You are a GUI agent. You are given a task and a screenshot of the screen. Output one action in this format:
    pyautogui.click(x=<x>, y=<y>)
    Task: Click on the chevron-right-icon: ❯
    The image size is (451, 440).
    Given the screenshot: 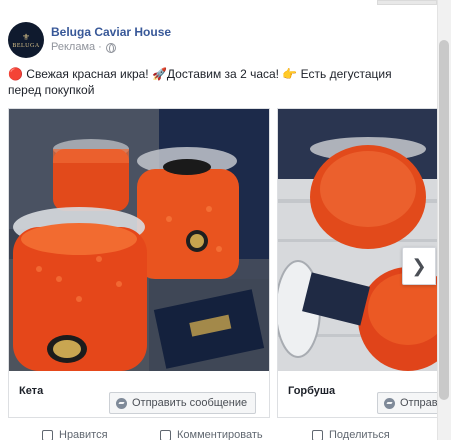 What is the action you would take?
    pyautogui.click(x=419, y=265)
    